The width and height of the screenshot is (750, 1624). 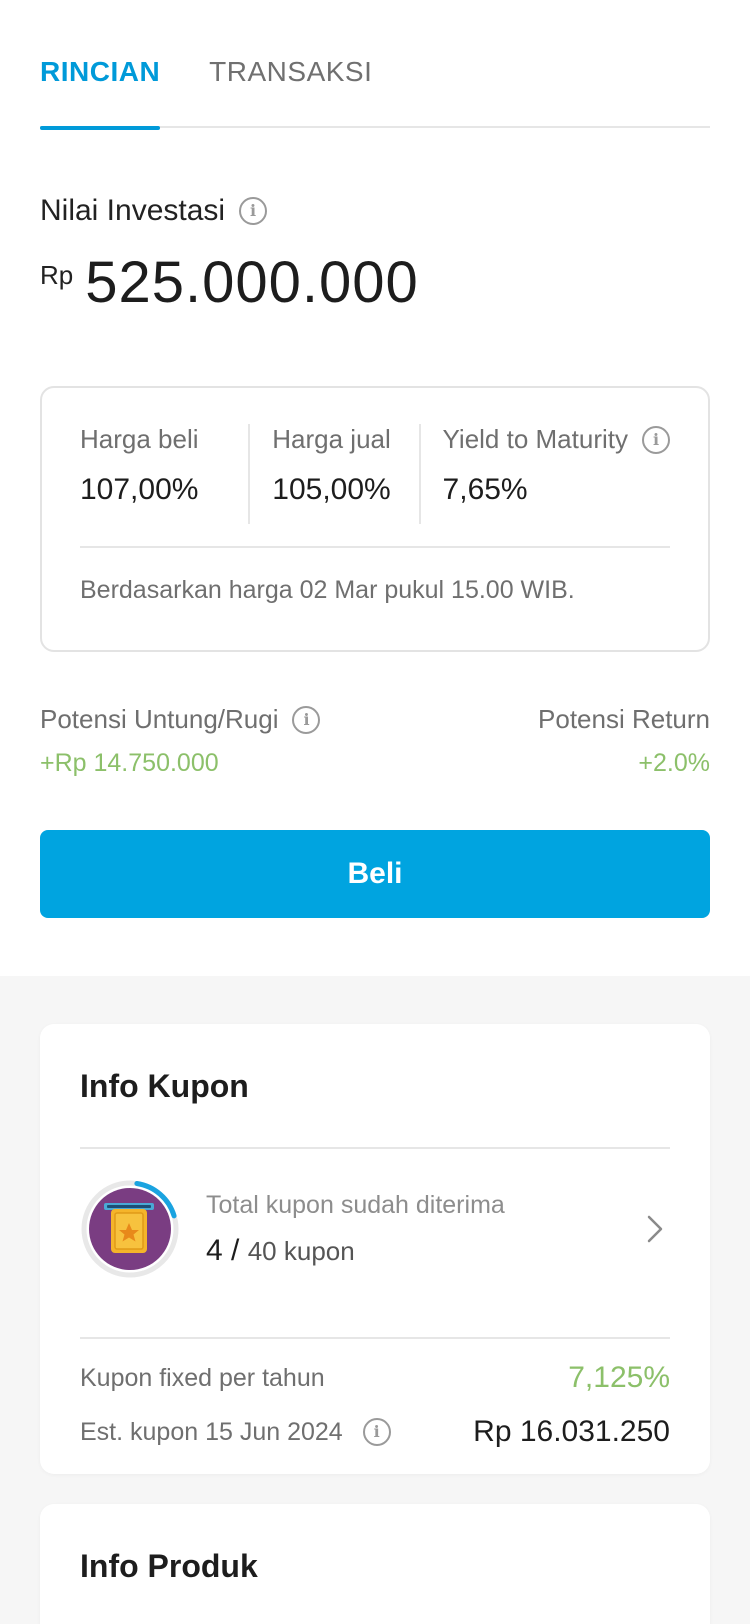 What do you see at coordinates (252, 282) in the screenshot?
I see `investment-amount: 525.000.000` at bounding box center [252, 282].